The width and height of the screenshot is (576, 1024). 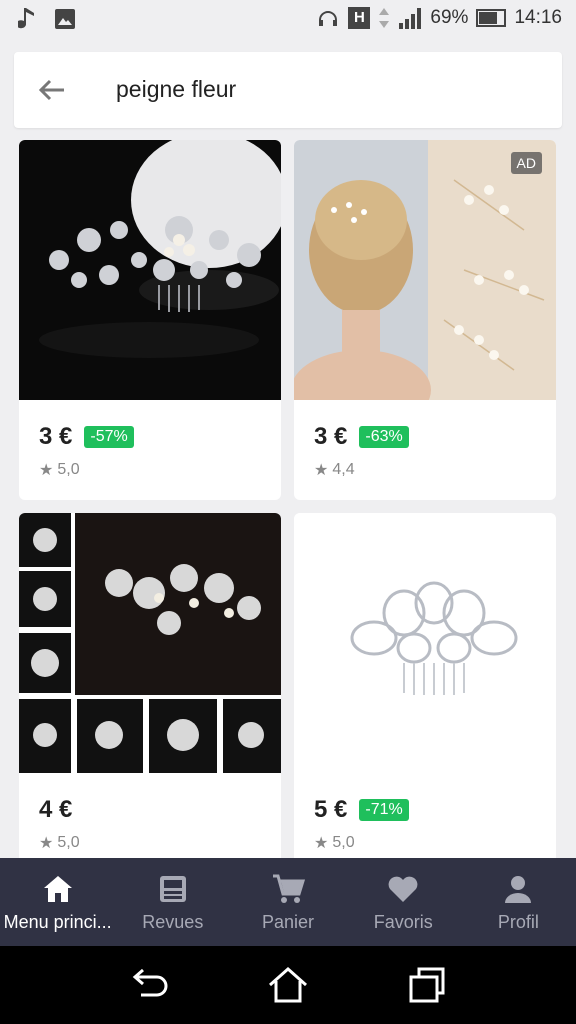 What do you see at coordinates (410, 18) in the screenshot?
I see `signal-icon` at bounding box center [410, 18].